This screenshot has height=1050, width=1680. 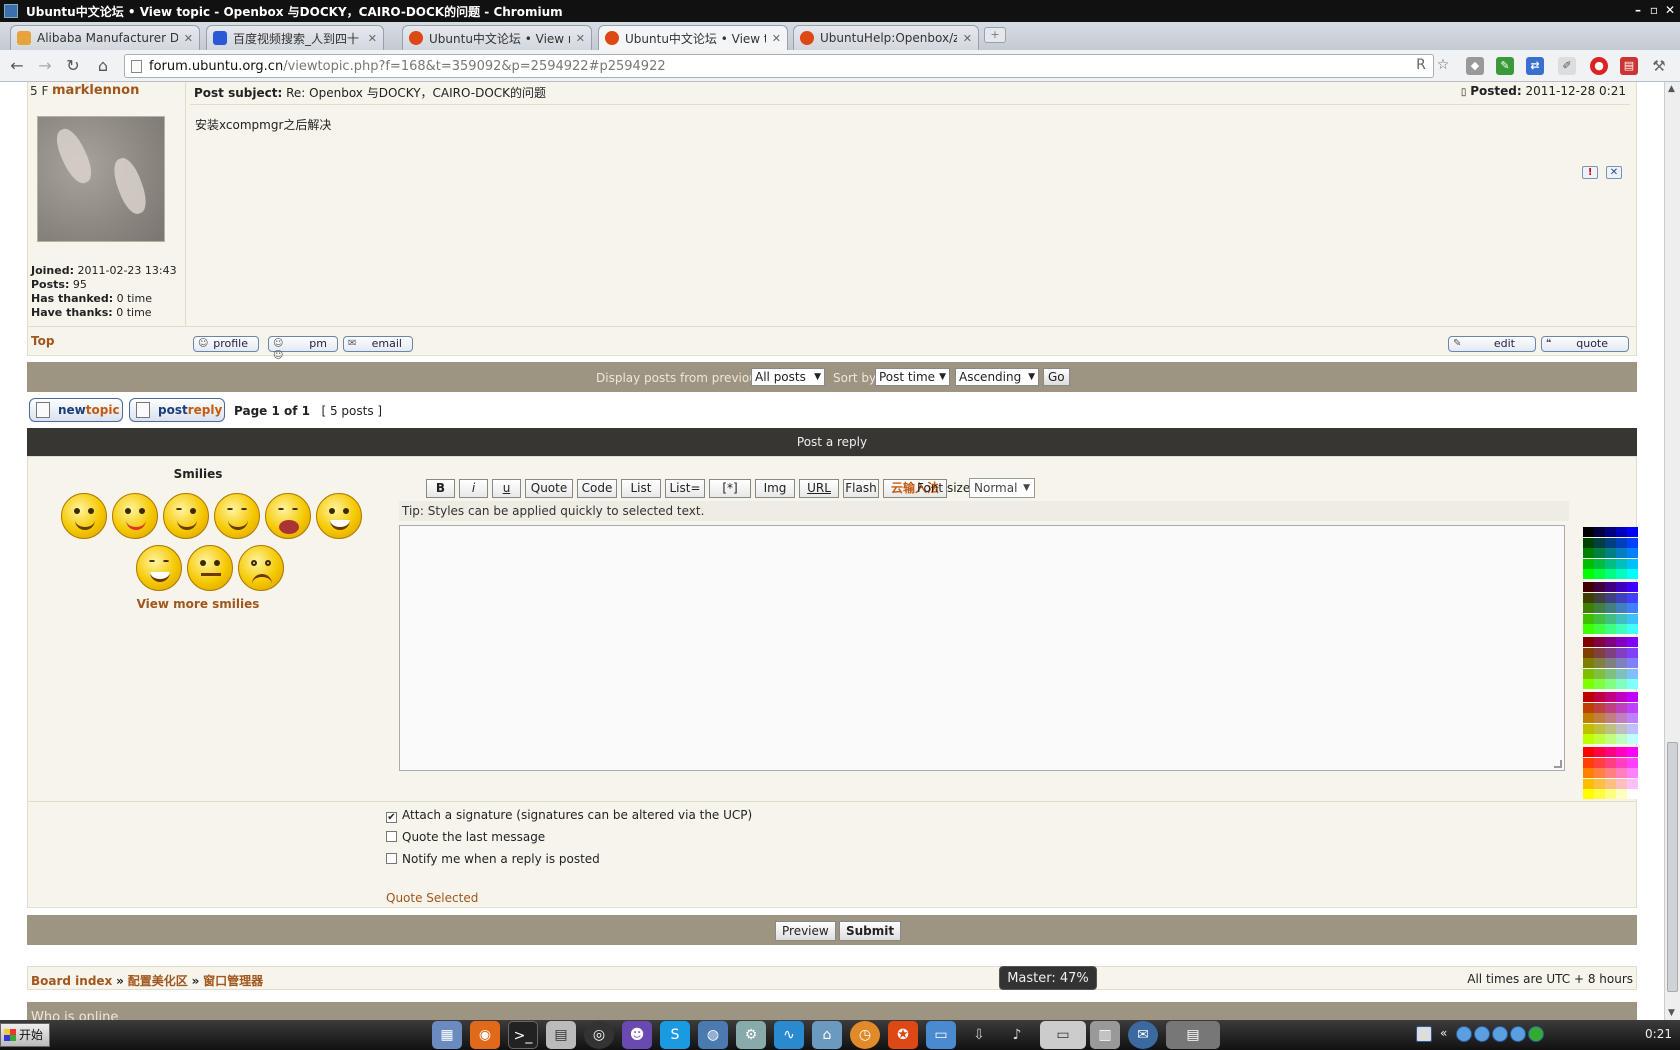 What do you see at coordinates (599, 1035) in the screenshot?
I see `camera-icon: ◎` at bounding box center [599, 1035].